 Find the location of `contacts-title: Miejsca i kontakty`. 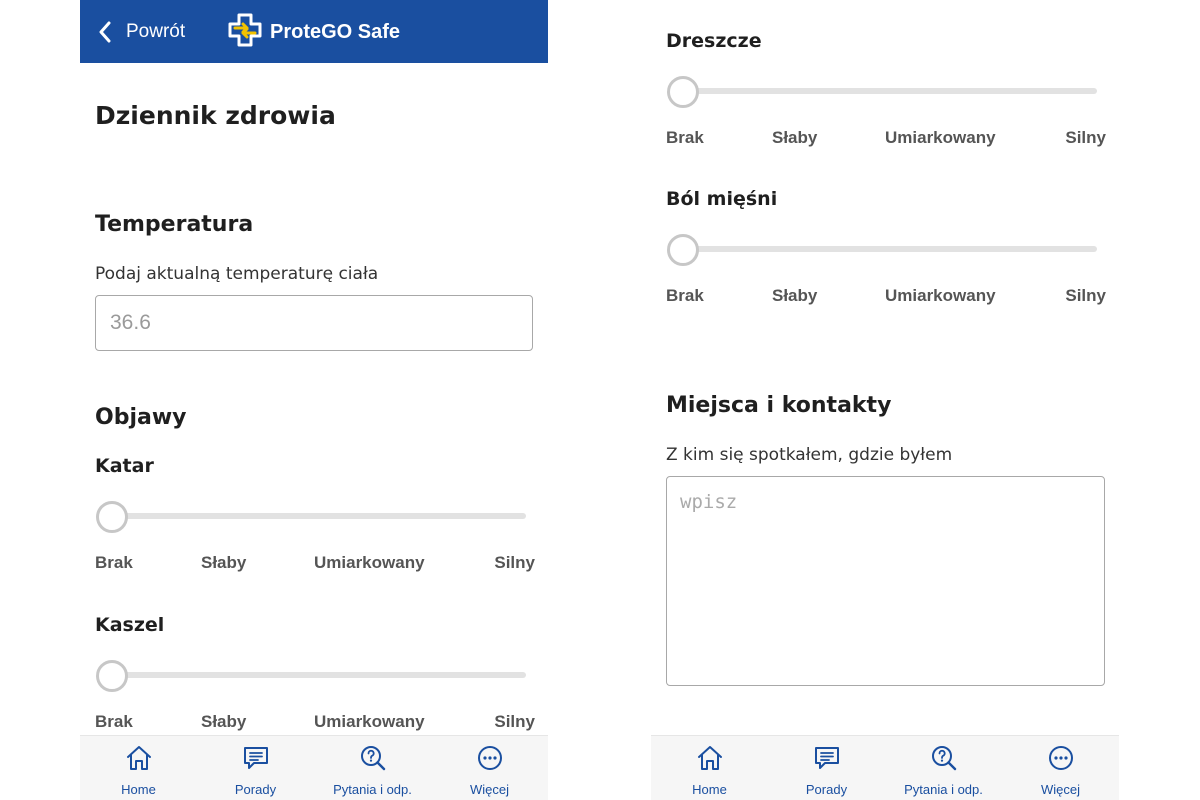

contacts-title: Miejsca i kontakty is located at coordinates (779, 405).